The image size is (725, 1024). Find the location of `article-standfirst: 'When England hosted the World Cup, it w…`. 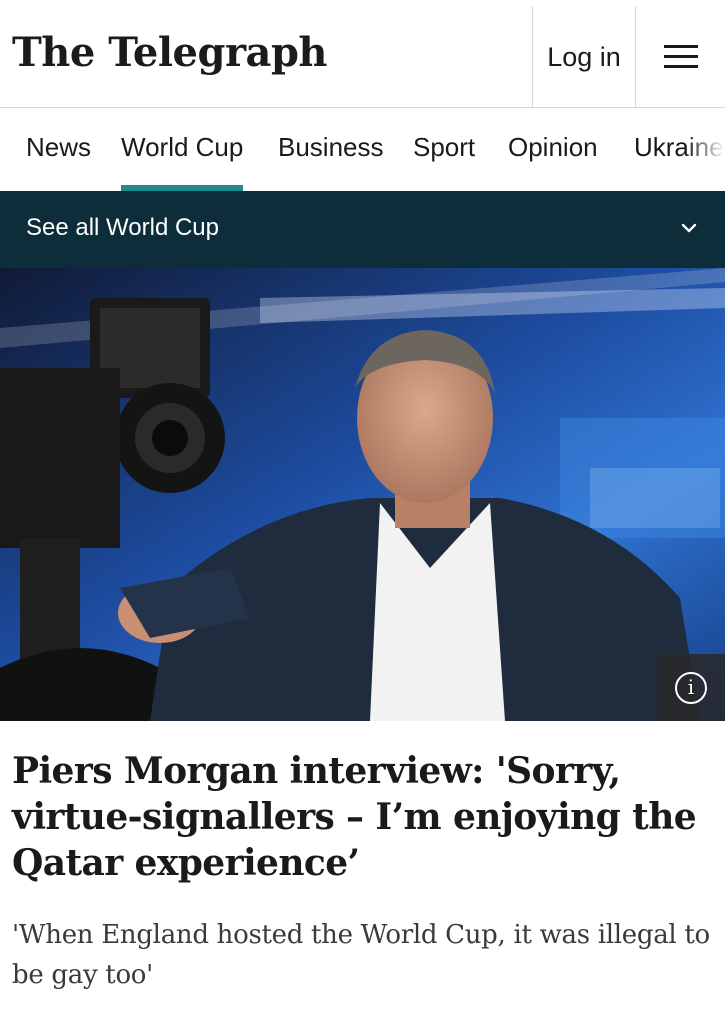

article-standfirst: 'When England hosted the World Cup, it w… is located at coordinates (361, 955).